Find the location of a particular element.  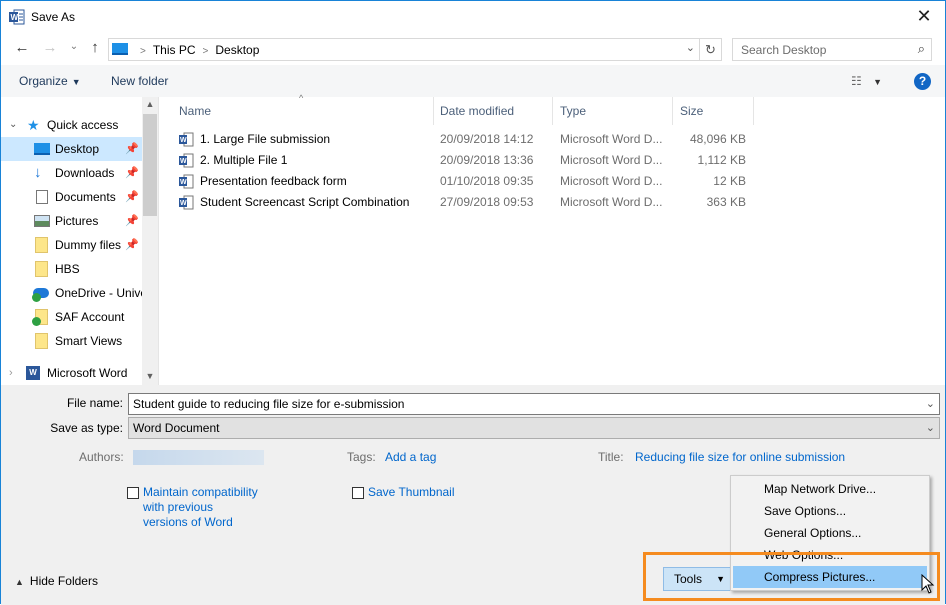

address-dropdown-icon: ⌄ is located at coordinates (690, 47).